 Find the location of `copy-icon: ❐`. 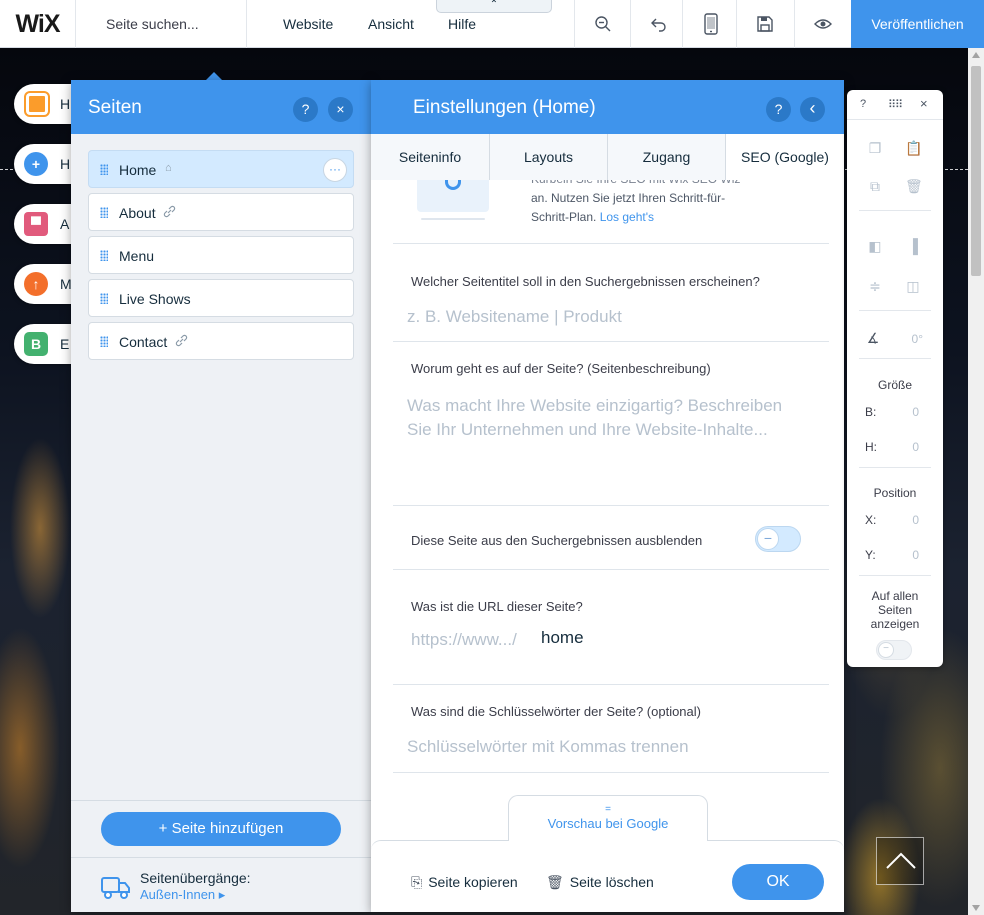

copy-icon: ❐ is located at coordinates (875, 148).